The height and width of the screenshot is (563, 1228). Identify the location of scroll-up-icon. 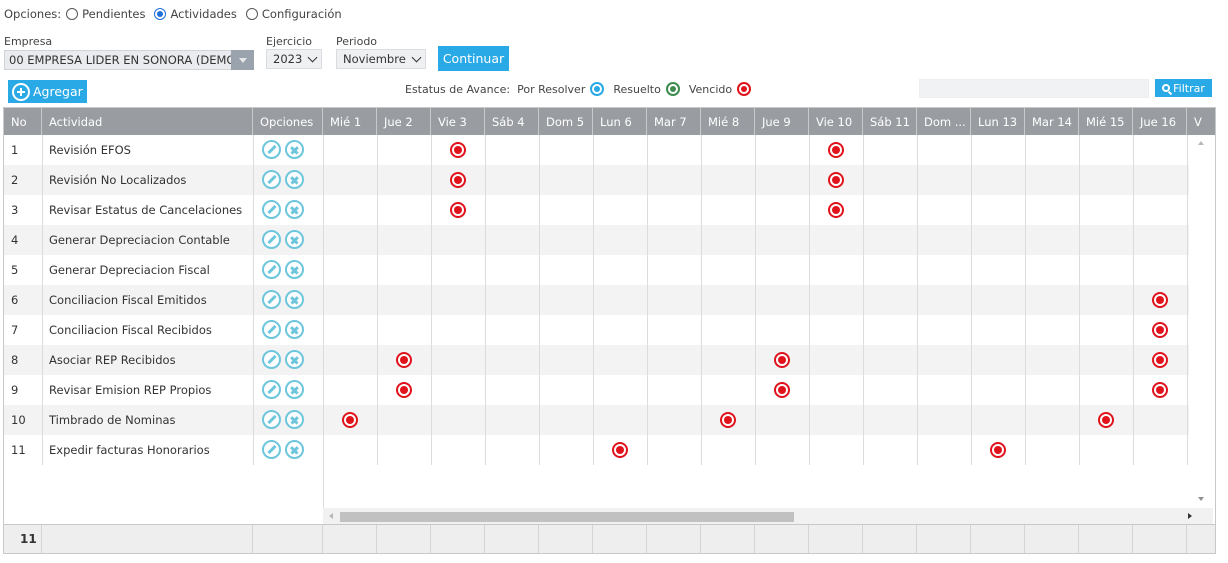
(1201, 143).